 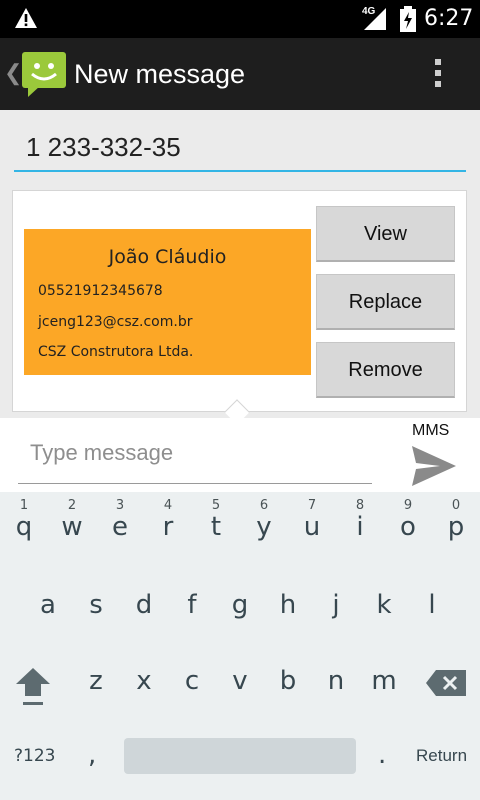 I want to click on compose-bar: Type message MMS, so click(x=240, y=455).